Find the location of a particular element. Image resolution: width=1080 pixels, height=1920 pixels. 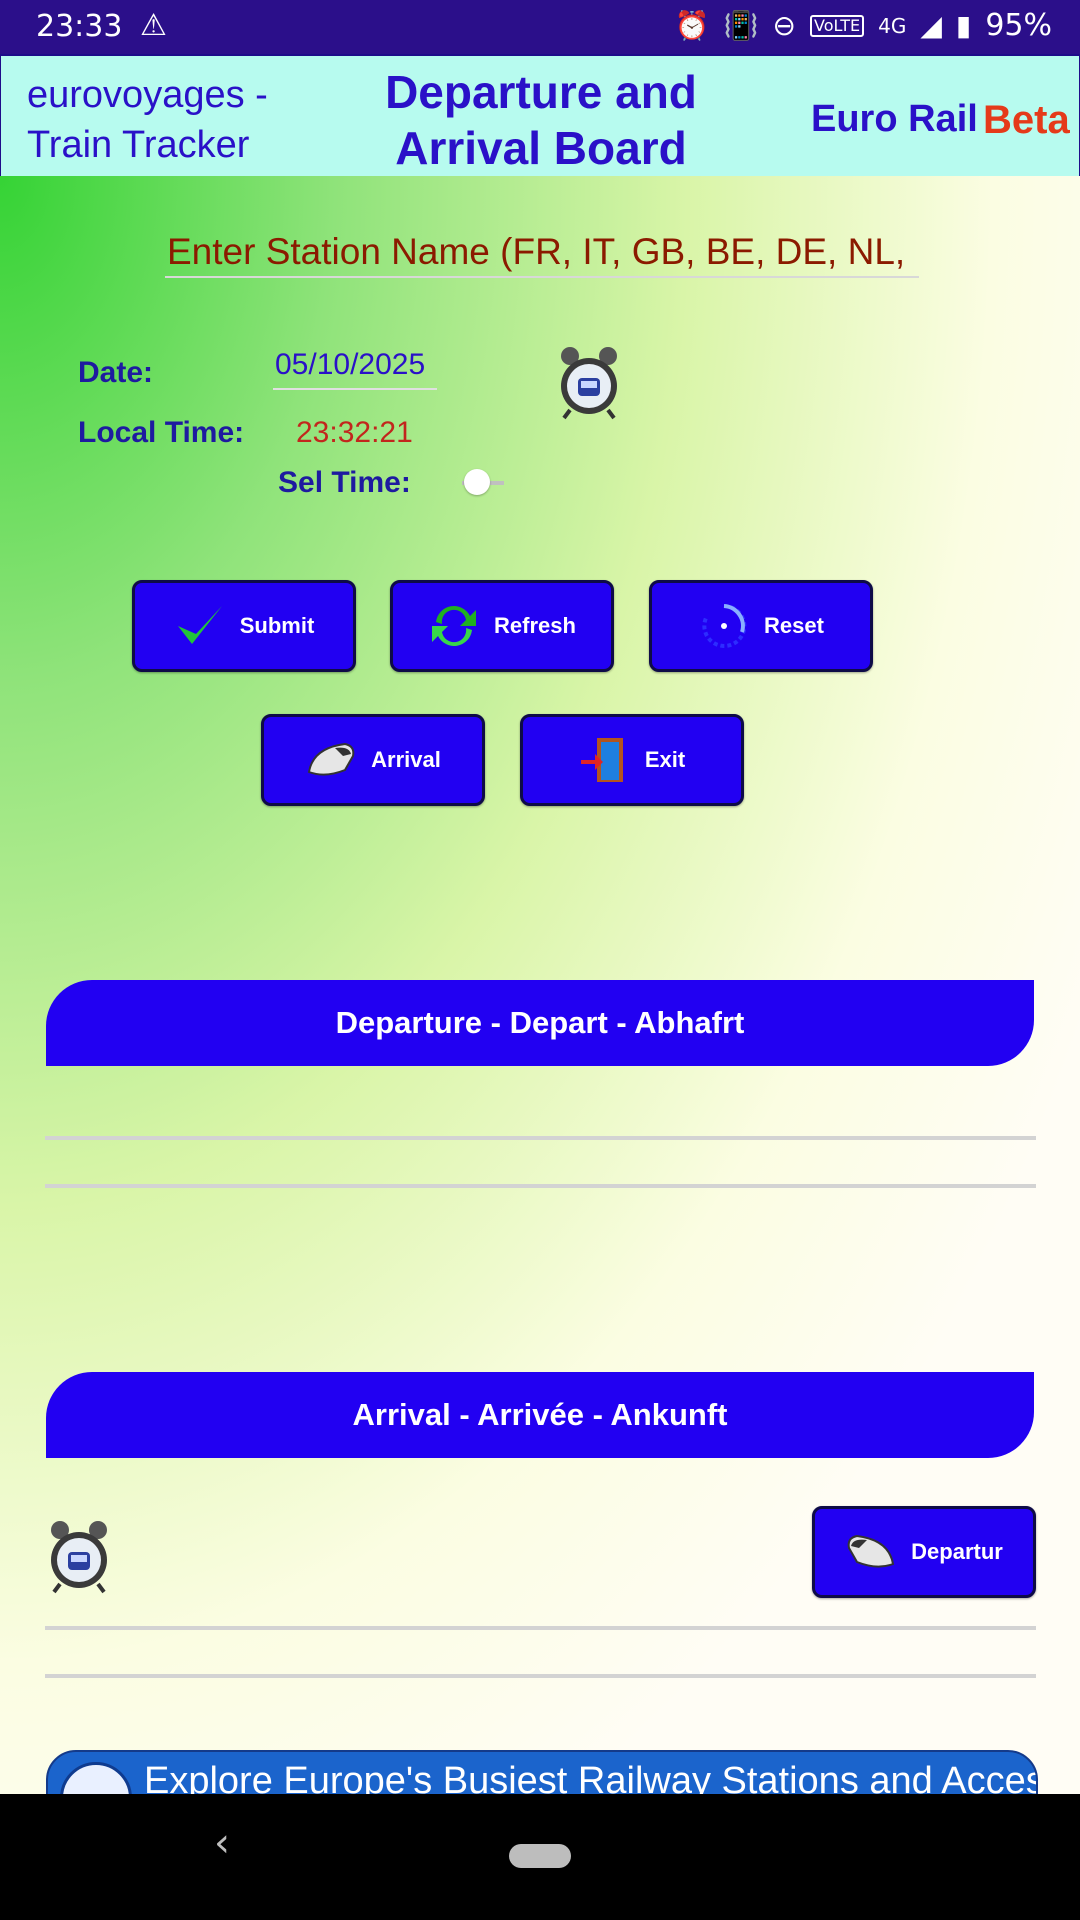

clock-icon is located at coordinates (96, 1778).